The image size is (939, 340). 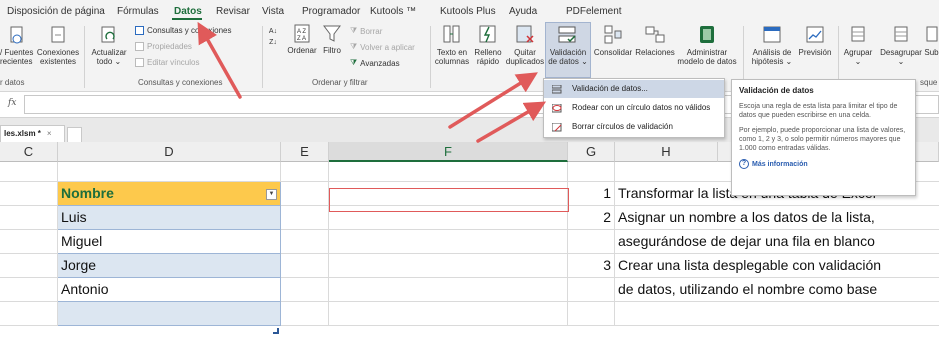 What do you see at coordinates (511, 122) in the screenshot?
I see `arrow-to-validacion-menu-item` at bounding box center [511, 122].